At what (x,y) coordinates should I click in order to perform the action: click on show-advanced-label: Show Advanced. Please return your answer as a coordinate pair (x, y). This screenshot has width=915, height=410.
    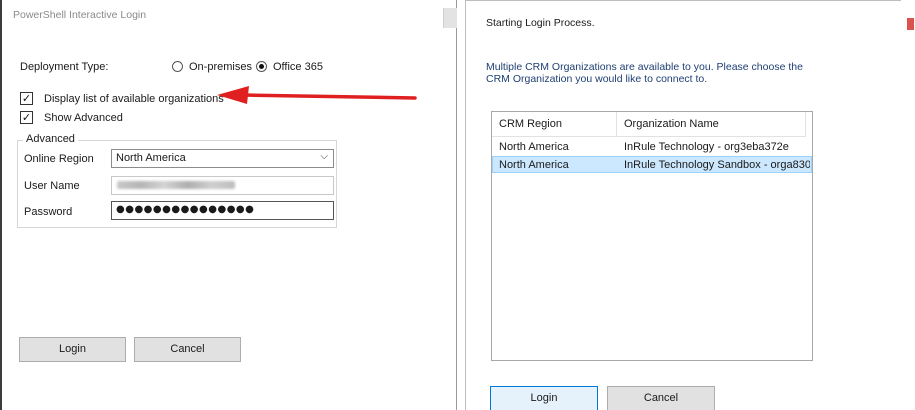
    Looking at the image, I should click on (83, 118).